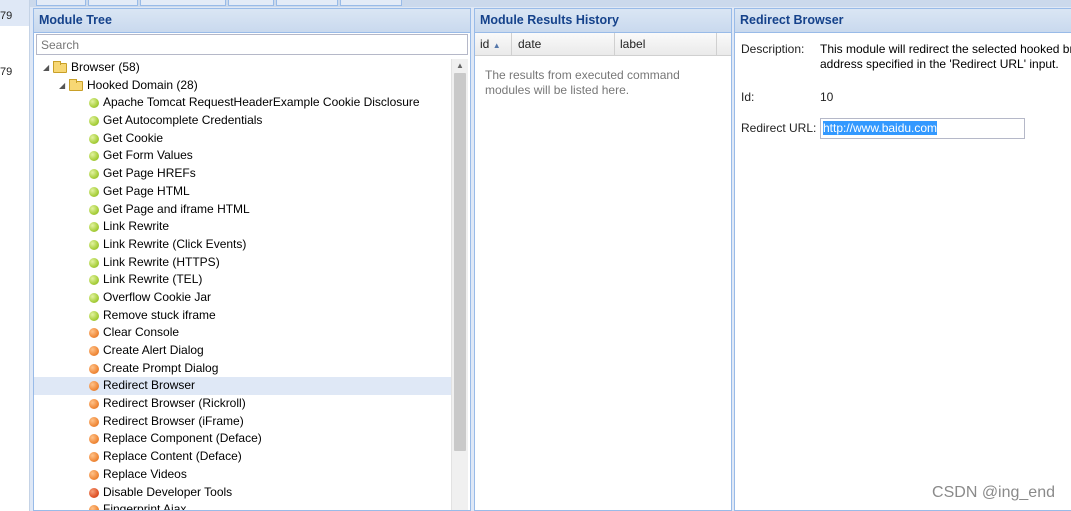 Image resolution: width=1071 pixels, height=511 pixels. I want to click on tree-node-label: Link Rewrite (TEL), so click(153, 279).